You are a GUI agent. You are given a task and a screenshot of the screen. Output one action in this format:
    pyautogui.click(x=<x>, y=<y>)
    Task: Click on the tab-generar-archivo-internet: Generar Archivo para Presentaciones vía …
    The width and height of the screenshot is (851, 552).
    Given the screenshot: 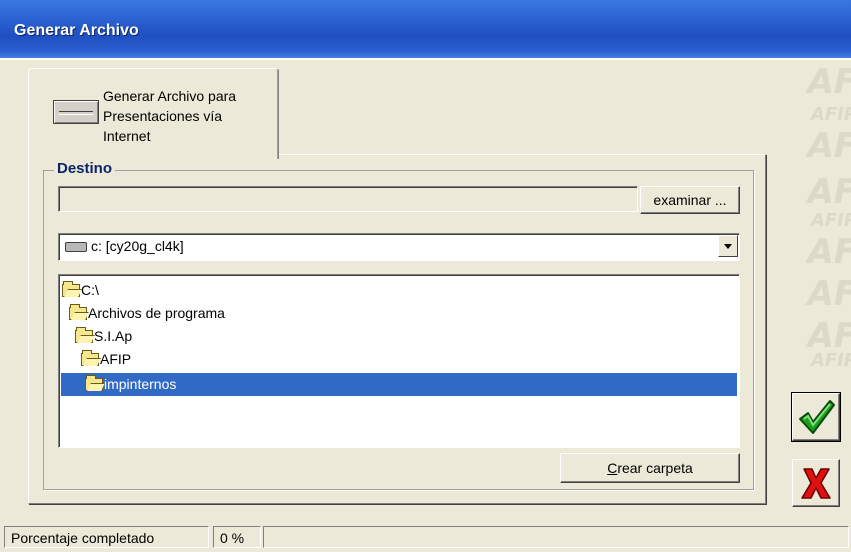 What is the action you would take?
    pyautogui.click(x=153, y=113)
    